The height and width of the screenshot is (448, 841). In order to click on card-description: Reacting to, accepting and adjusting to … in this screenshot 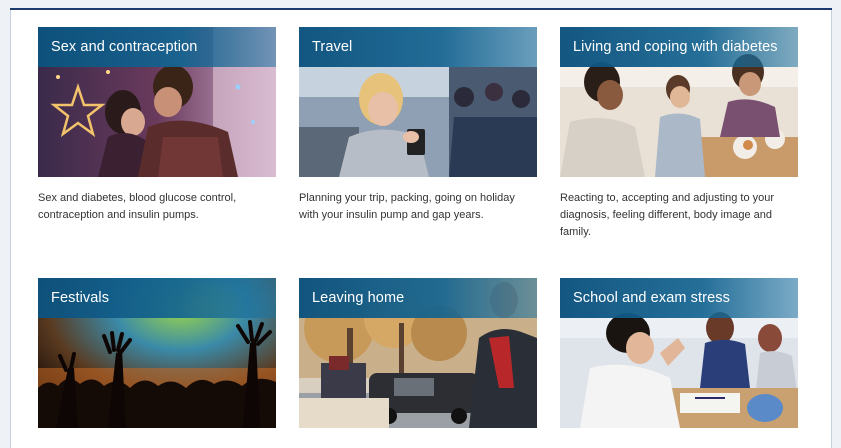, I will do `click(667, 215)`.